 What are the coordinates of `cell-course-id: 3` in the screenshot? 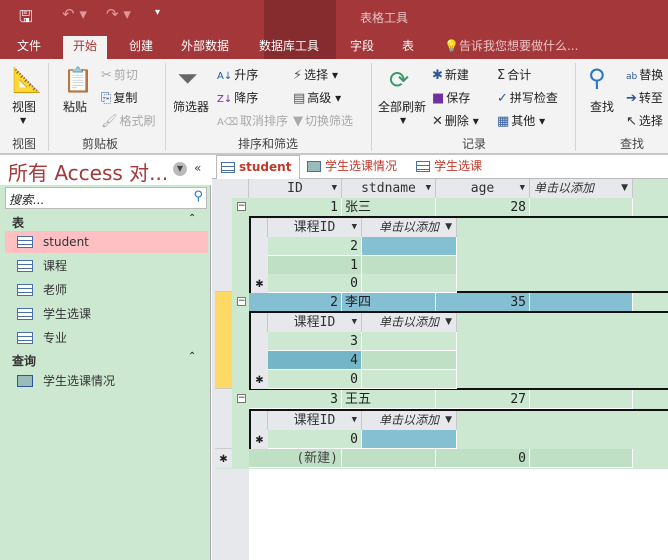 It's located at (315, 341).